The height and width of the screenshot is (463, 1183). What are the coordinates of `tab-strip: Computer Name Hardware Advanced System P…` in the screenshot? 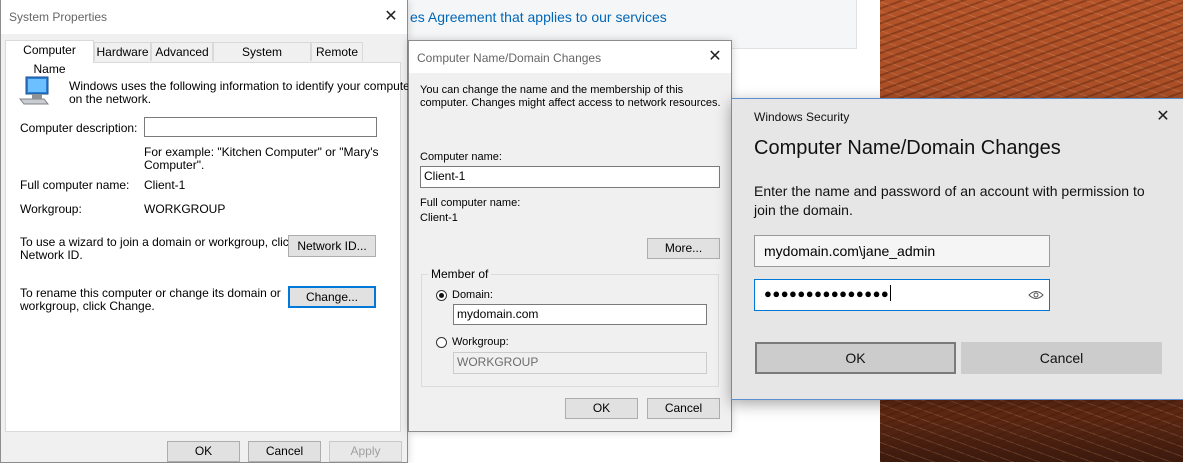 It's located at (203, 59).